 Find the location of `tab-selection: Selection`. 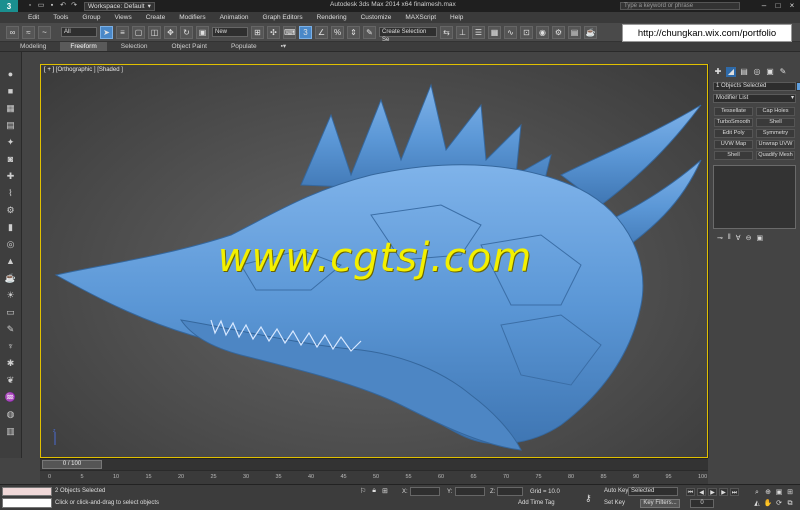

tab-selection: Selection is located at coordinates (134, 46).